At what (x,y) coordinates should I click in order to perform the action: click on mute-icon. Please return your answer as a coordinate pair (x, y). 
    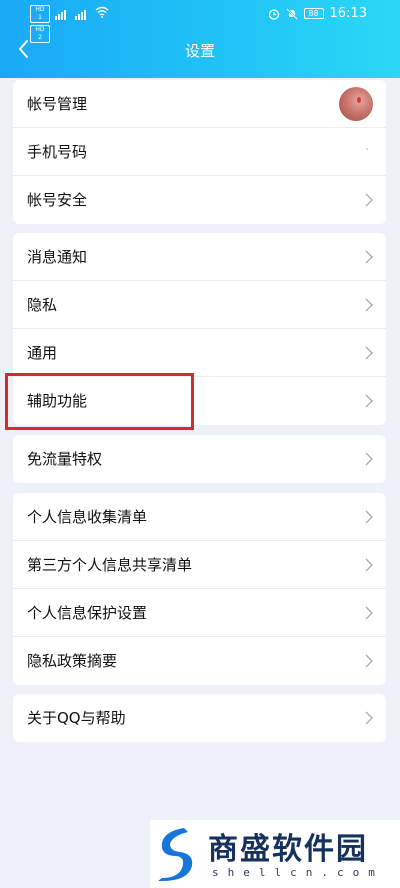
    Looking at the image, I should click on (291, 13).